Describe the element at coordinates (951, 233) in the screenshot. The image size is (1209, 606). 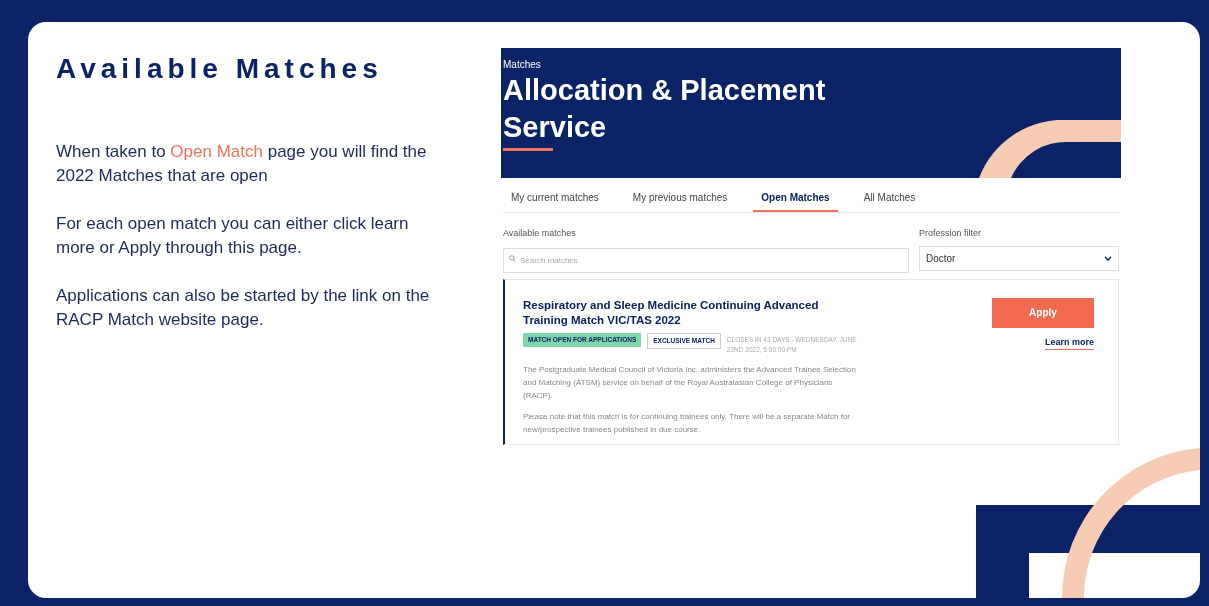
I see `filter-label: Profession filter` at that location.